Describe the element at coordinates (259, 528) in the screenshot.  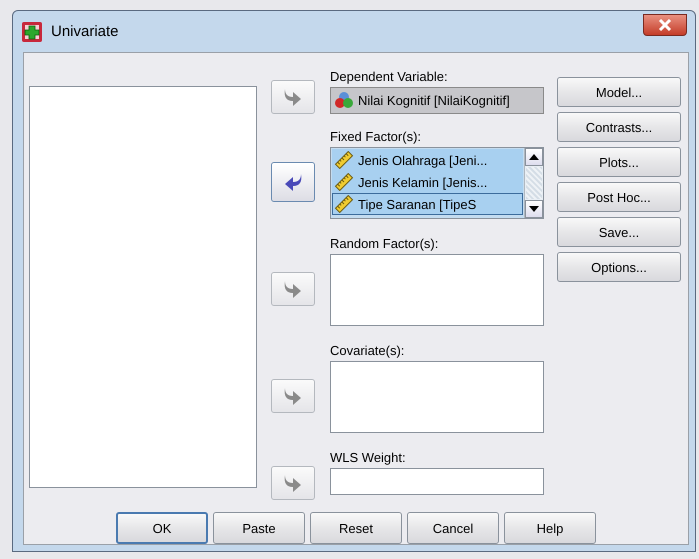
I see `dialog-button: Paste` at that location.